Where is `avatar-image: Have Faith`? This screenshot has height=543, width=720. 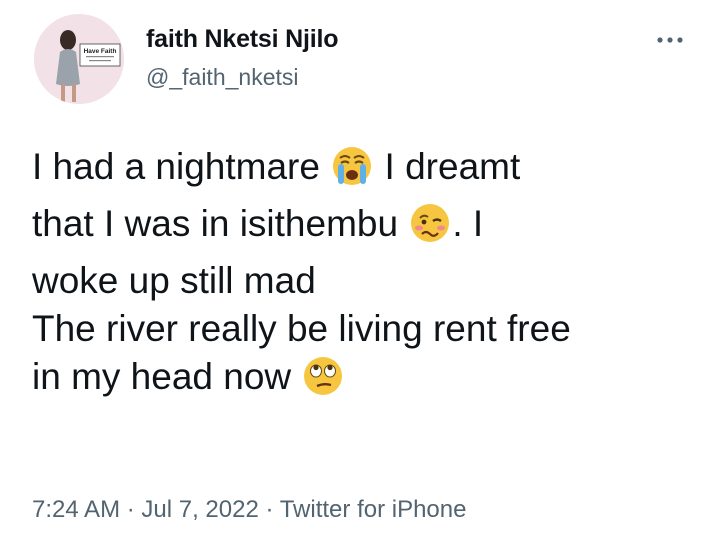 avatar-image: Have Faith is located at coordinates (79, 59).